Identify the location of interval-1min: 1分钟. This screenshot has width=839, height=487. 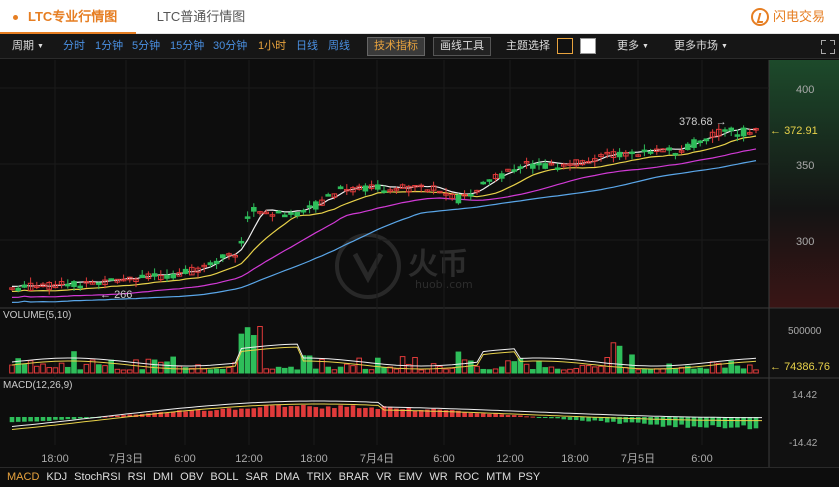
(109, 46).